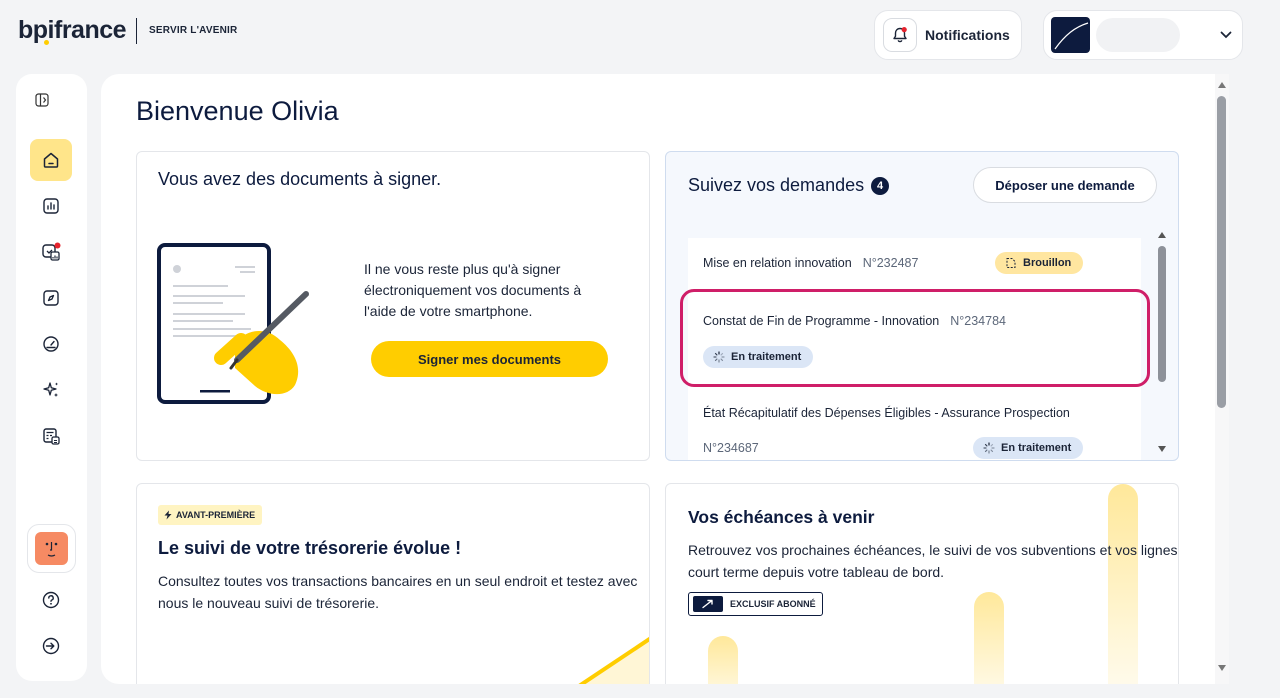 The image size is (1280, 698). Describe the element at coordinates (1065, 185) in the screenshot. I see `submit-request-button: Déposer une demande` at that location.